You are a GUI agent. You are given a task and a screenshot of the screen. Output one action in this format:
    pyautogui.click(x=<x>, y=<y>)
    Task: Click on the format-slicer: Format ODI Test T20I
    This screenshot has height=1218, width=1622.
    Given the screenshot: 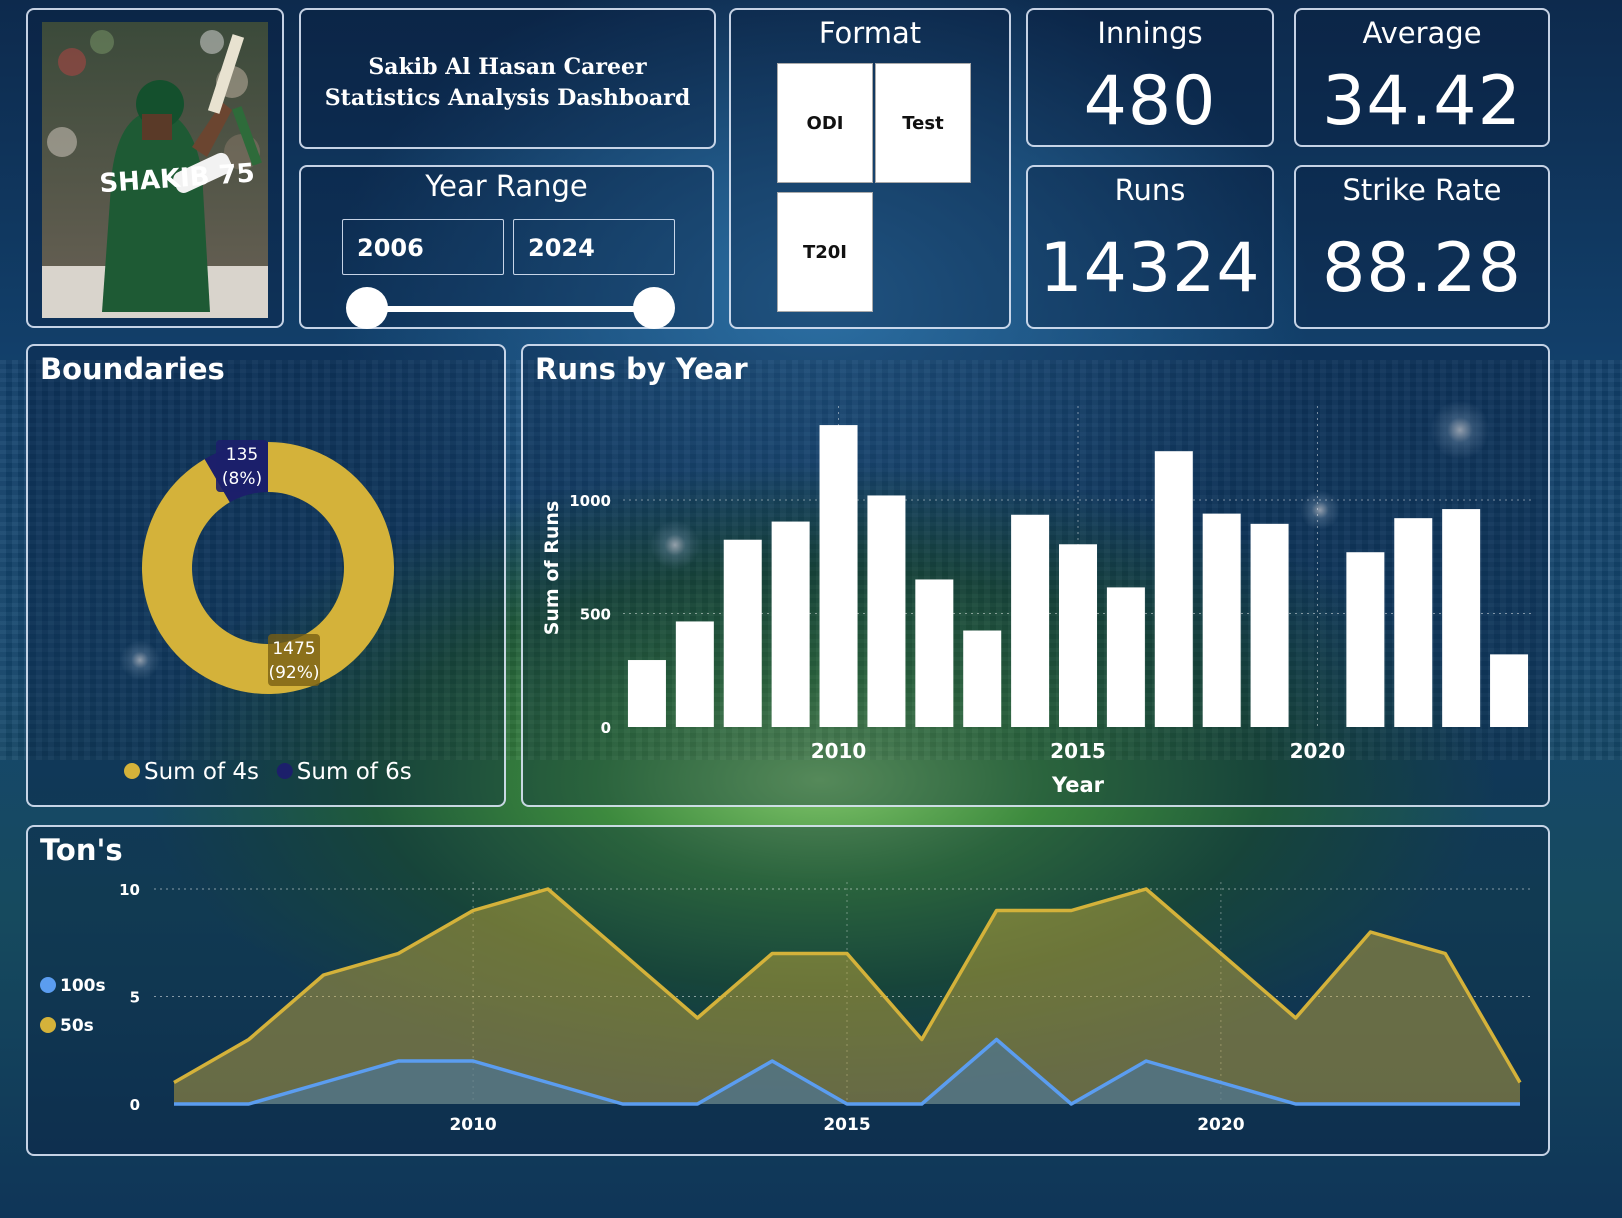 What is the action you would take?
    pyautogui.click(x=870, y=168)
    